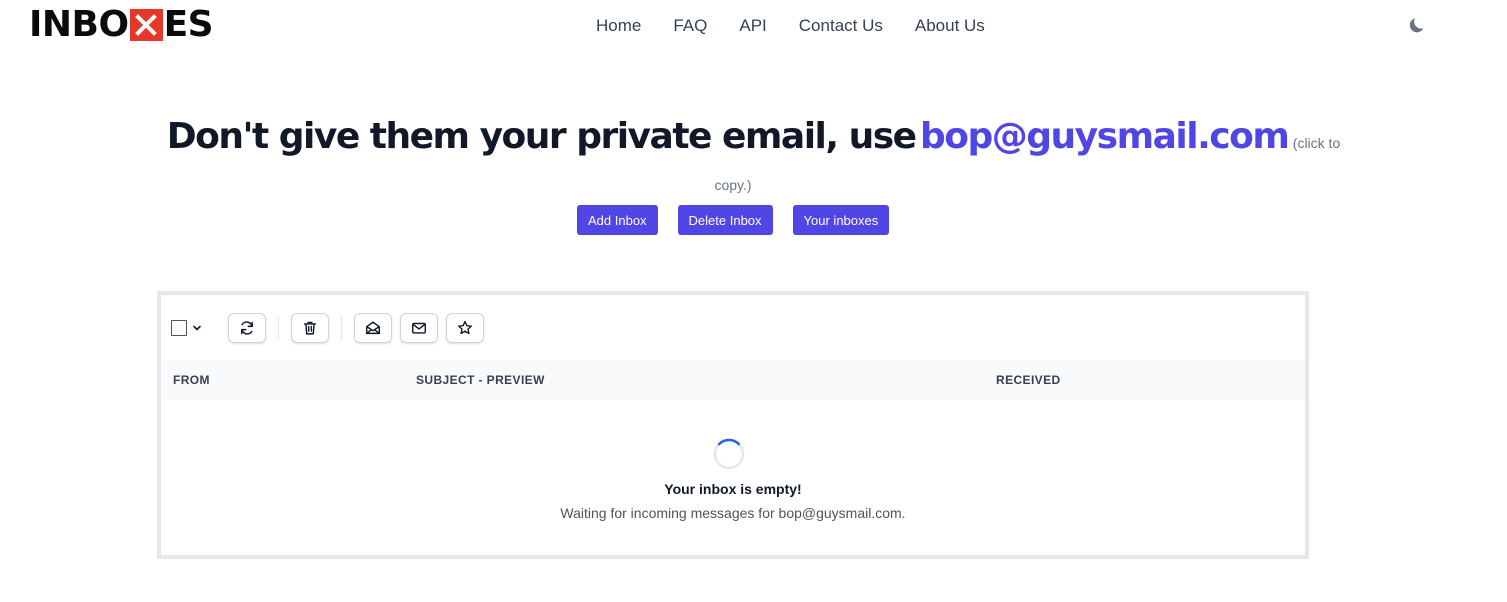 The height and width of the screenshot is (602, 1507). I want to click on select-all-checkbox, so click(179, 328).